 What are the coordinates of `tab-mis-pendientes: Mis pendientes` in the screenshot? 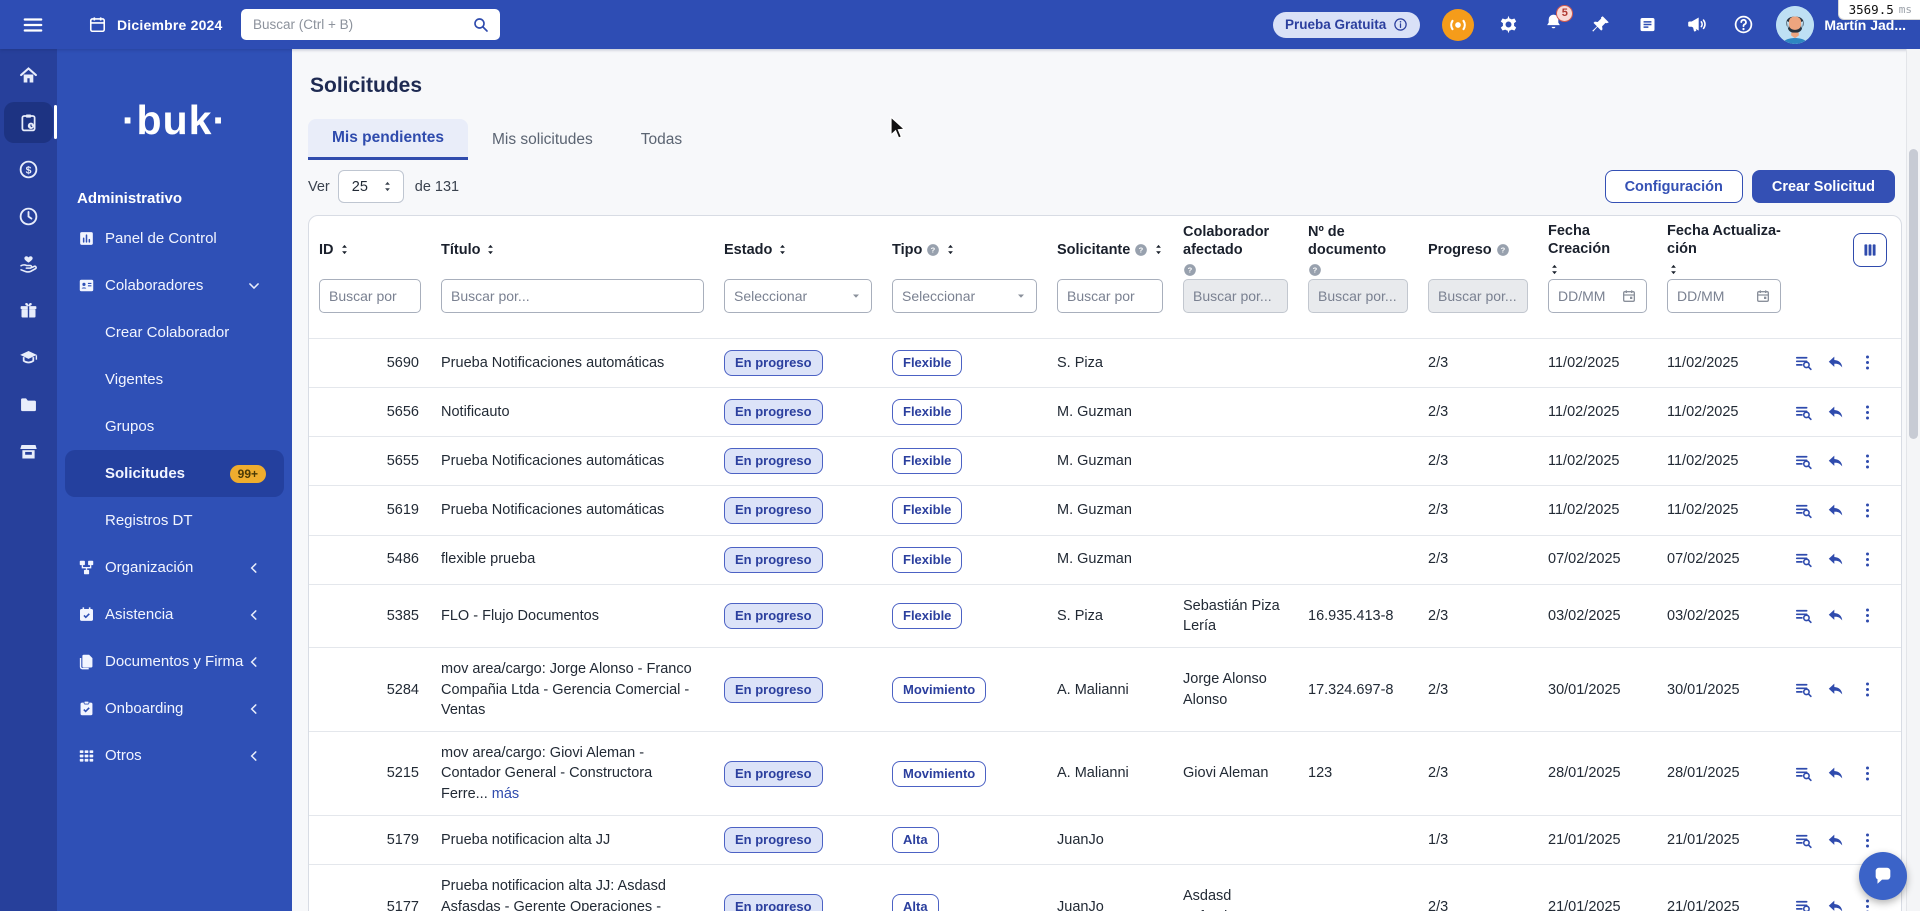 It's located at (388, 139).